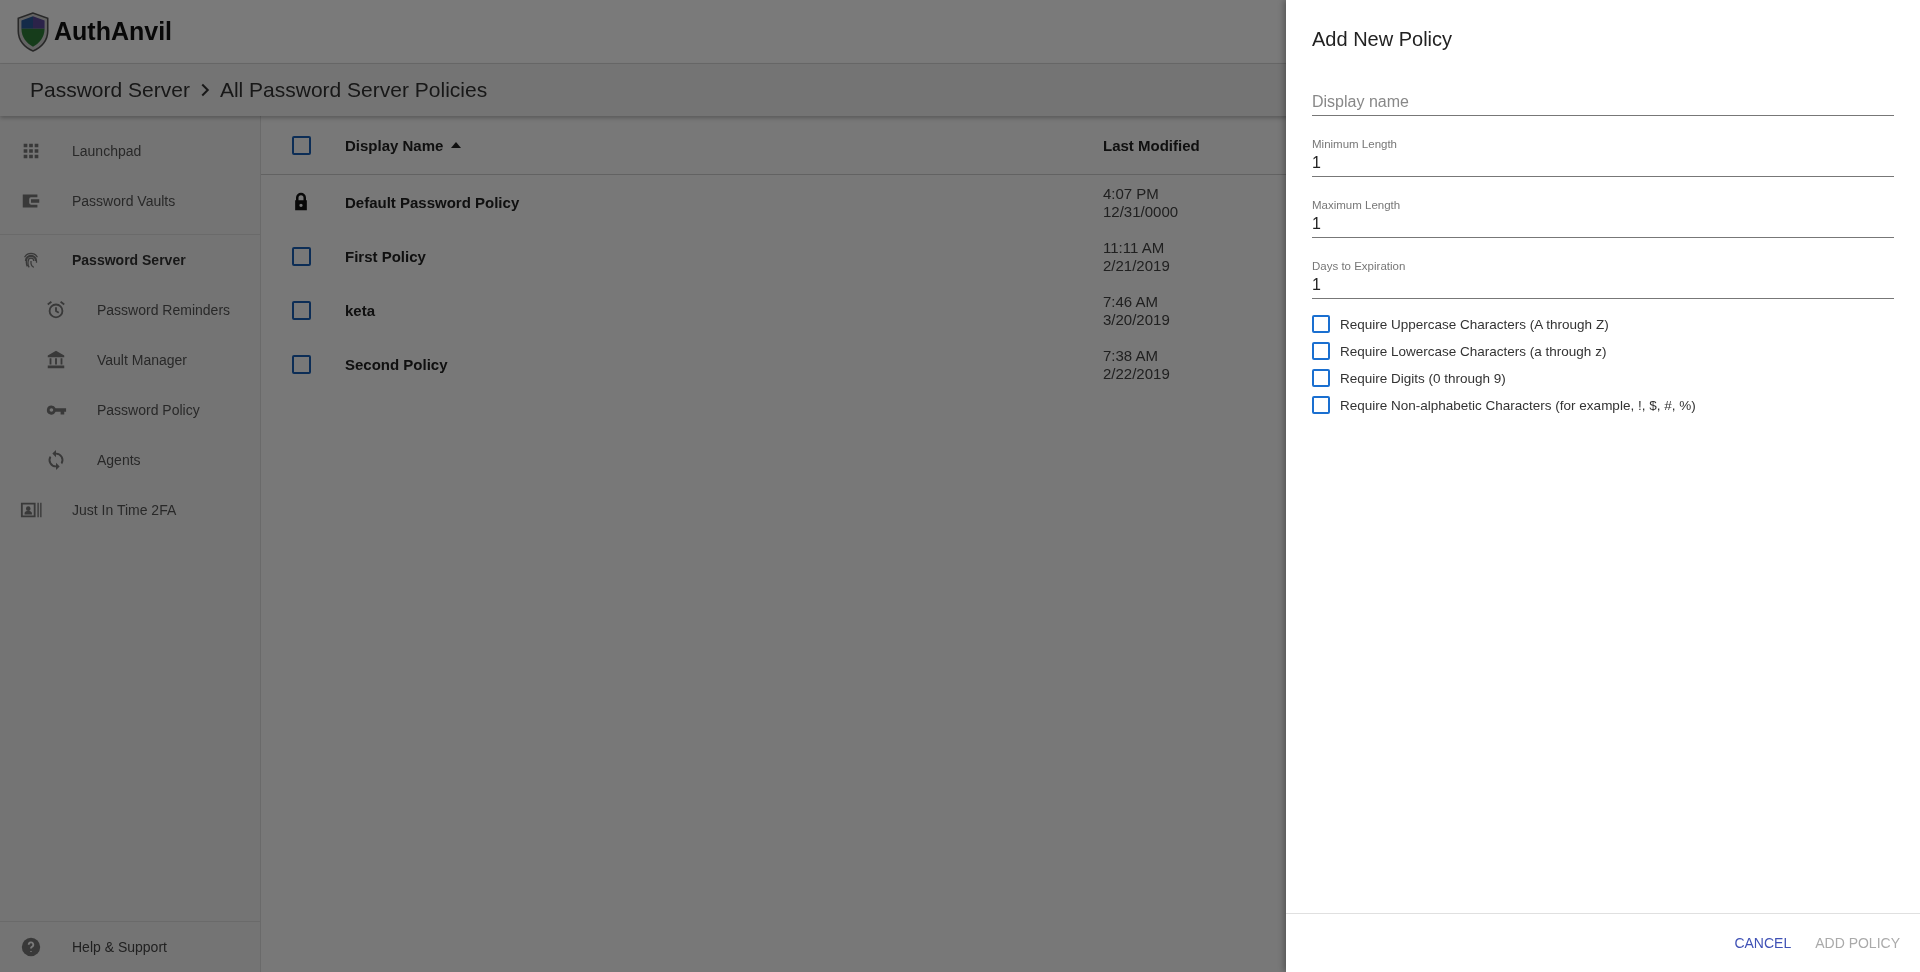 The width and height of the screenshot is (1920, 972). Describe the element at coordinates (1355, 144) in the screenshot. I see `field-label: Minimum Length` at that location.